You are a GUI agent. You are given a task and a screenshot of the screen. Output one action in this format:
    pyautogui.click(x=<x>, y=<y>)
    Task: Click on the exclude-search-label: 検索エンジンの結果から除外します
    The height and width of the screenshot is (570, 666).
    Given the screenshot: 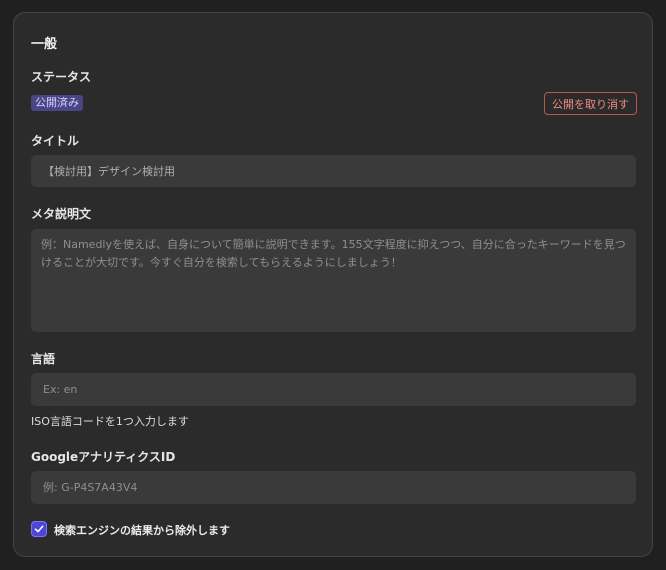 What is the action you would take?
    pyautogui.click(x=142, y=530)
    